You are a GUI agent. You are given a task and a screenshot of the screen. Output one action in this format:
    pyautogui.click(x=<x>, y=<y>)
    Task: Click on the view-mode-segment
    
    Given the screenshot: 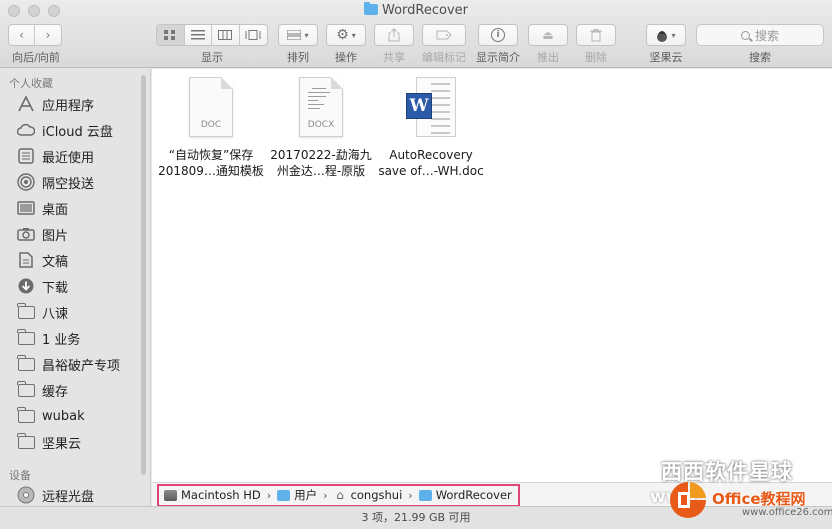 What is the action you would take?
    pyautogui.click(x=212, y=35)
    